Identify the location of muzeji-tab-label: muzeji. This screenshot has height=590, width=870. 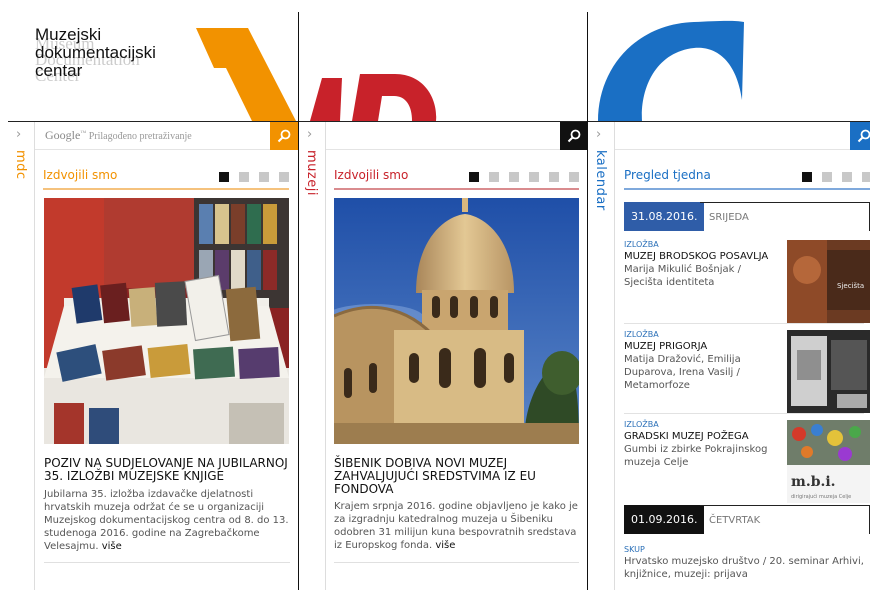
(311, 173).